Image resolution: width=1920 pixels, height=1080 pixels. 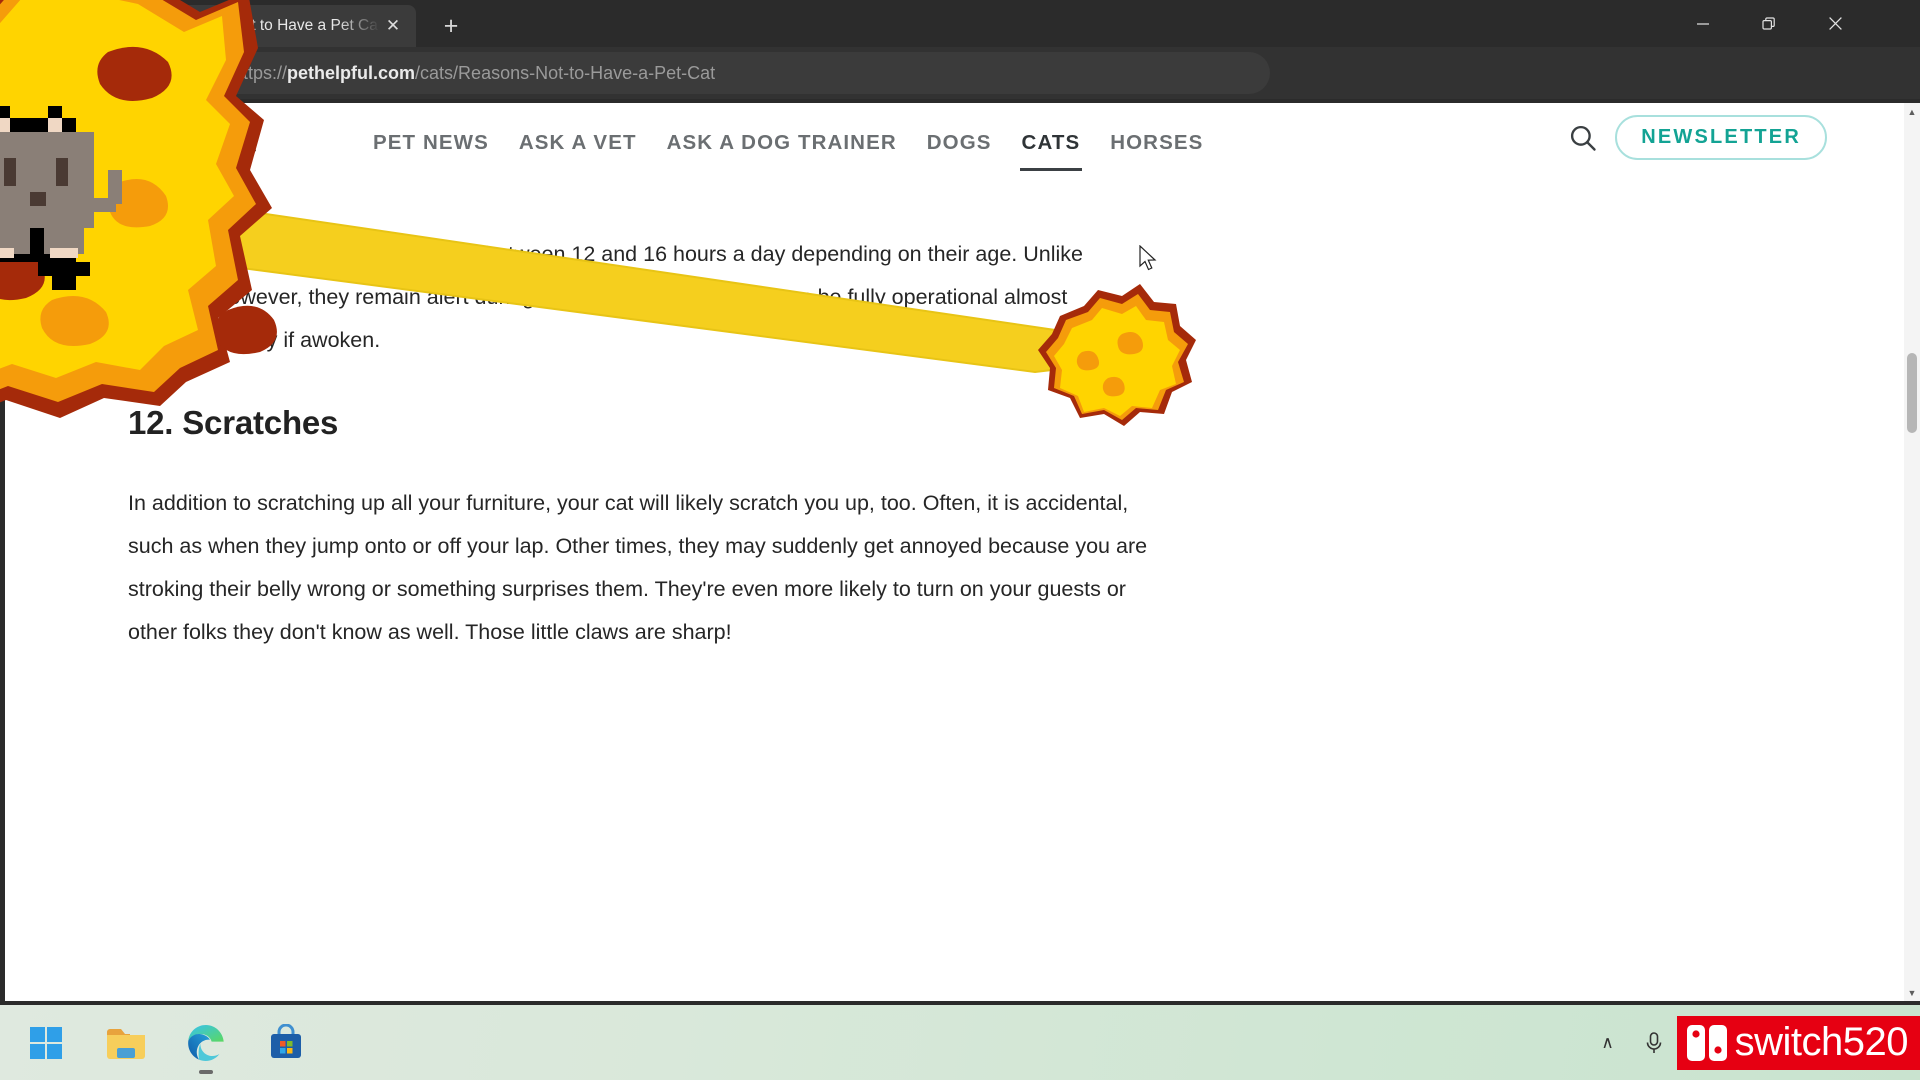 I want to click on close-icon, so click(x=1835, y=23).